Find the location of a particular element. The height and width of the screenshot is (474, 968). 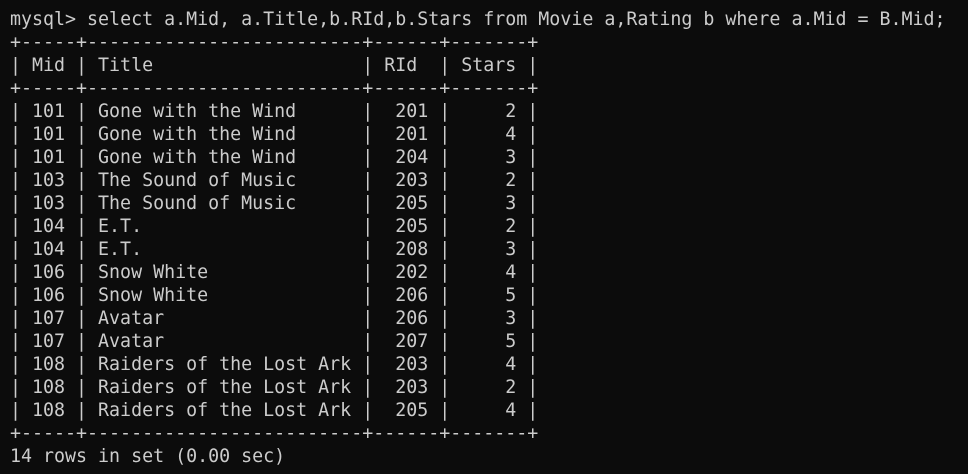

table-row: | 107 | Avatar | 207 | 5 | is located at coordinates (274, 341).